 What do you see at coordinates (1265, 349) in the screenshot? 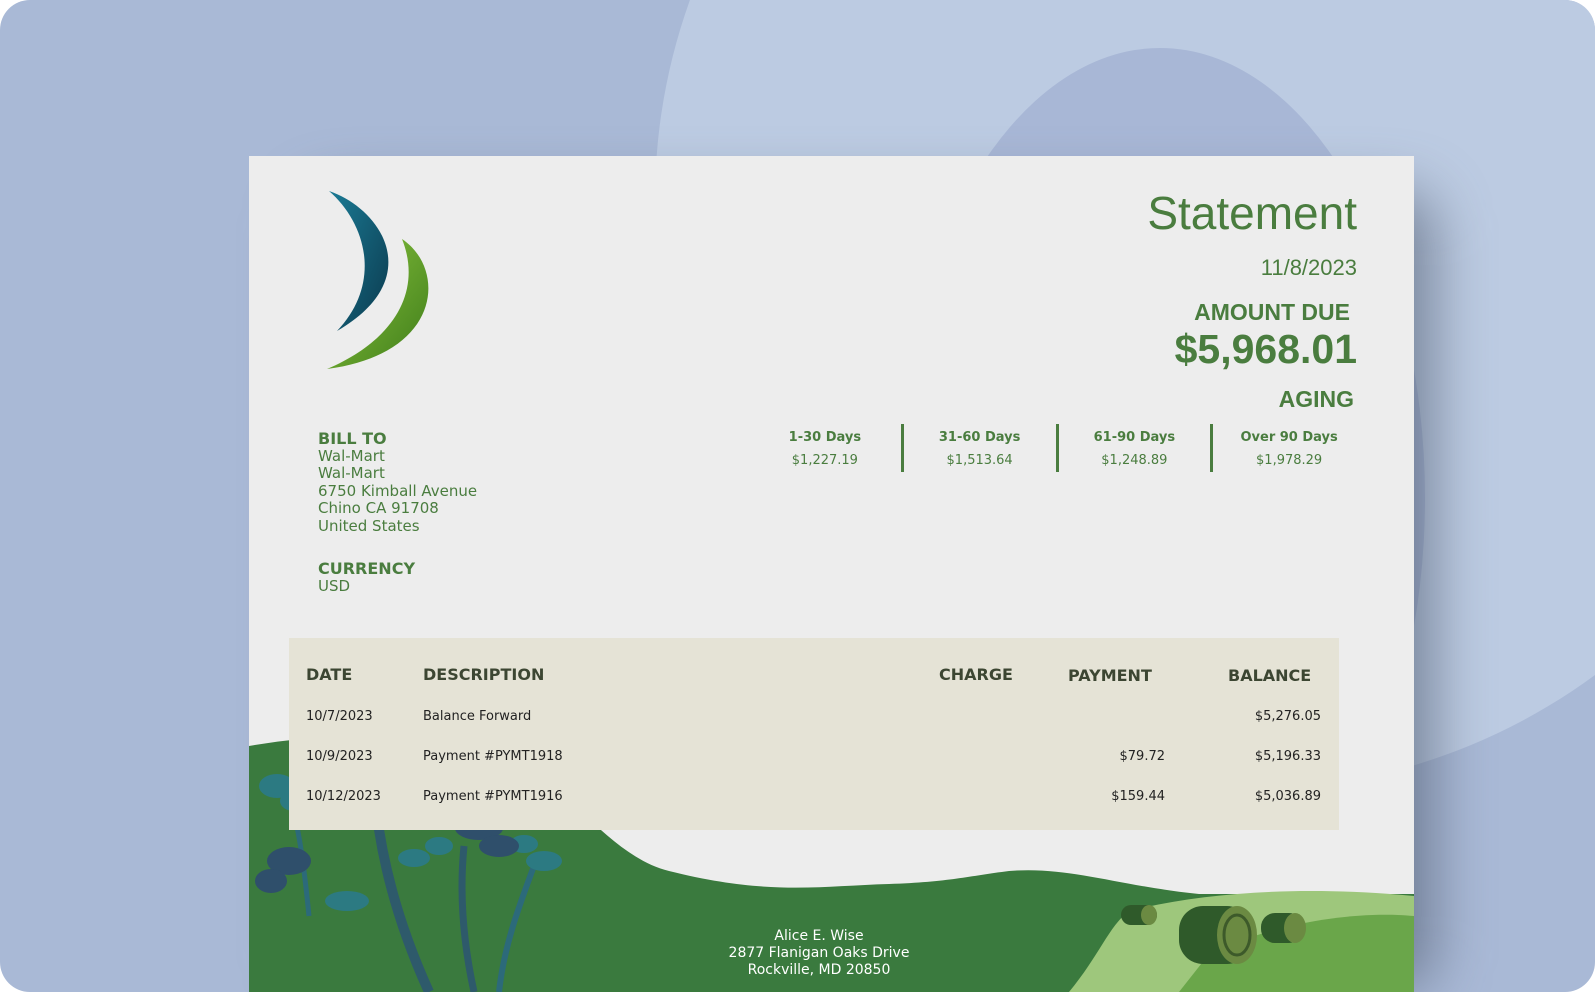
I see `amount-due-value: $5,968.01` at bounding box center [1265, 349].